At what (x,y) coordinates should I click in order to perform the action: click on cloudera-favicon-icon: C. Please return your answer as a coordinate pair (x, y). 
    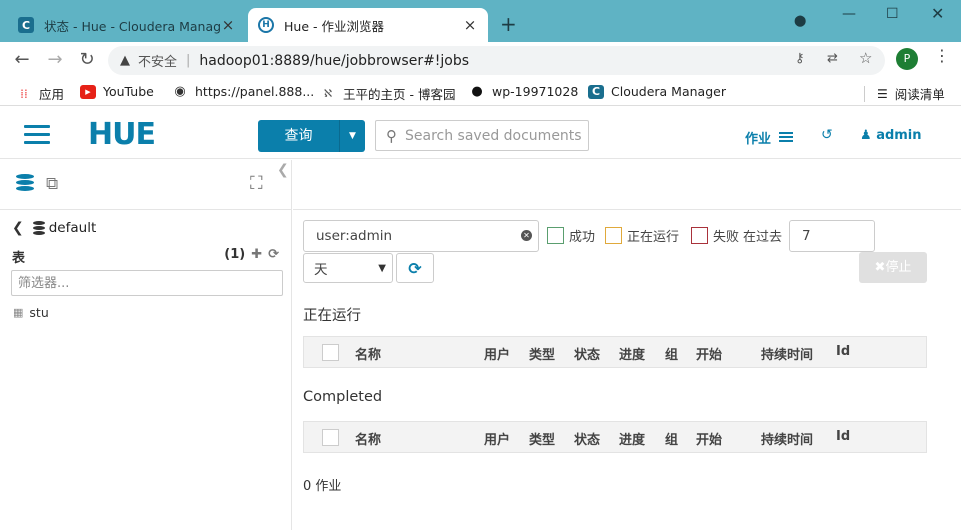
    Looking at the image, I should click on (26, 25).